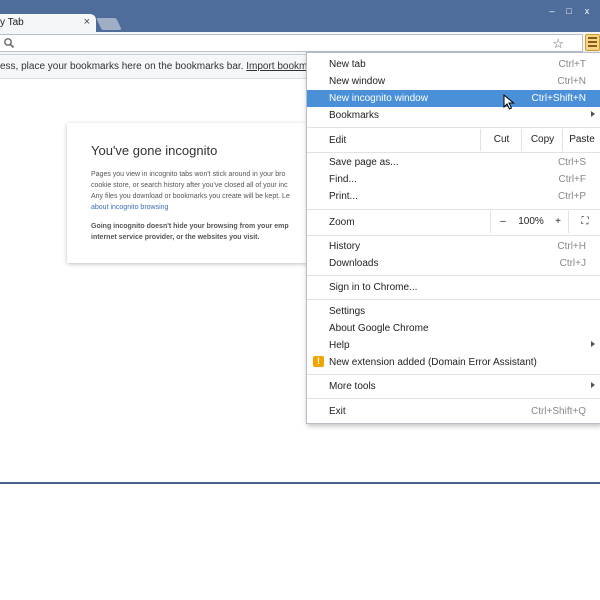 Image resolution: width=600 pixels, height=600 pixels. I want to click on menu-item-label: Edit, so click(338, 140).